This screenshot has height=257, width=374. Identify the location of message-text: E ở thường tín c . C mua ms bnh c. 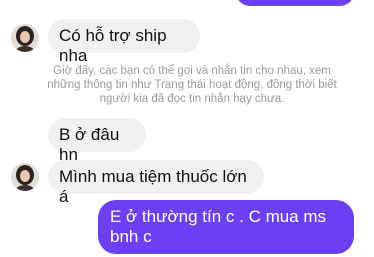
(218, 226).